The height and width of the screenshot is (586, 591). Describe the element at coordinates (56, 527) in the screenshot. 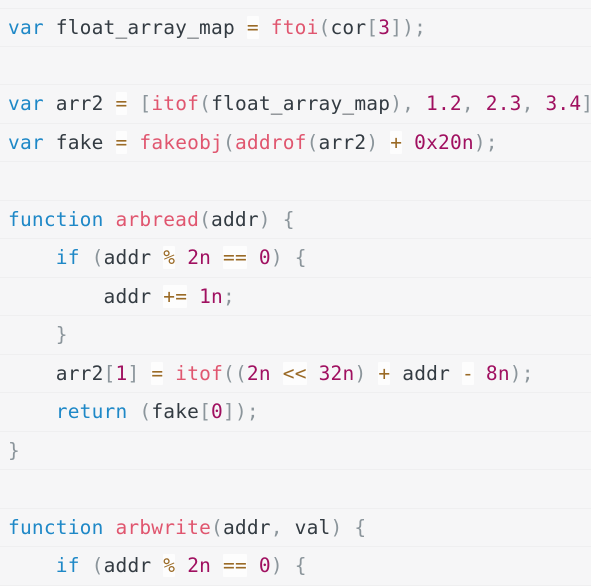

I see `code-token-keyword: function` at that location.